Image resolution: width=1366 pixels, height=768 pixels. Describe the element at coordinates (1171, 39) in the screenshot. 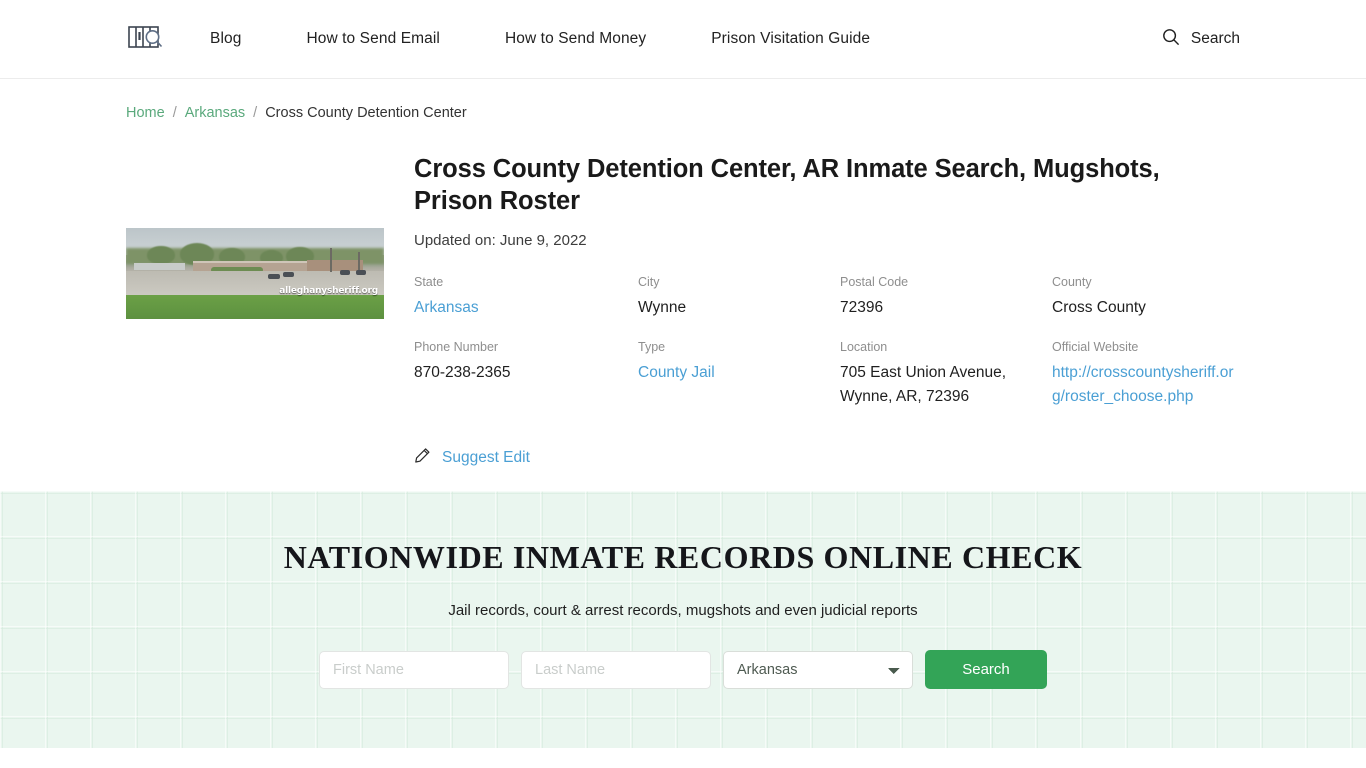

I see `search-icon` at that location.